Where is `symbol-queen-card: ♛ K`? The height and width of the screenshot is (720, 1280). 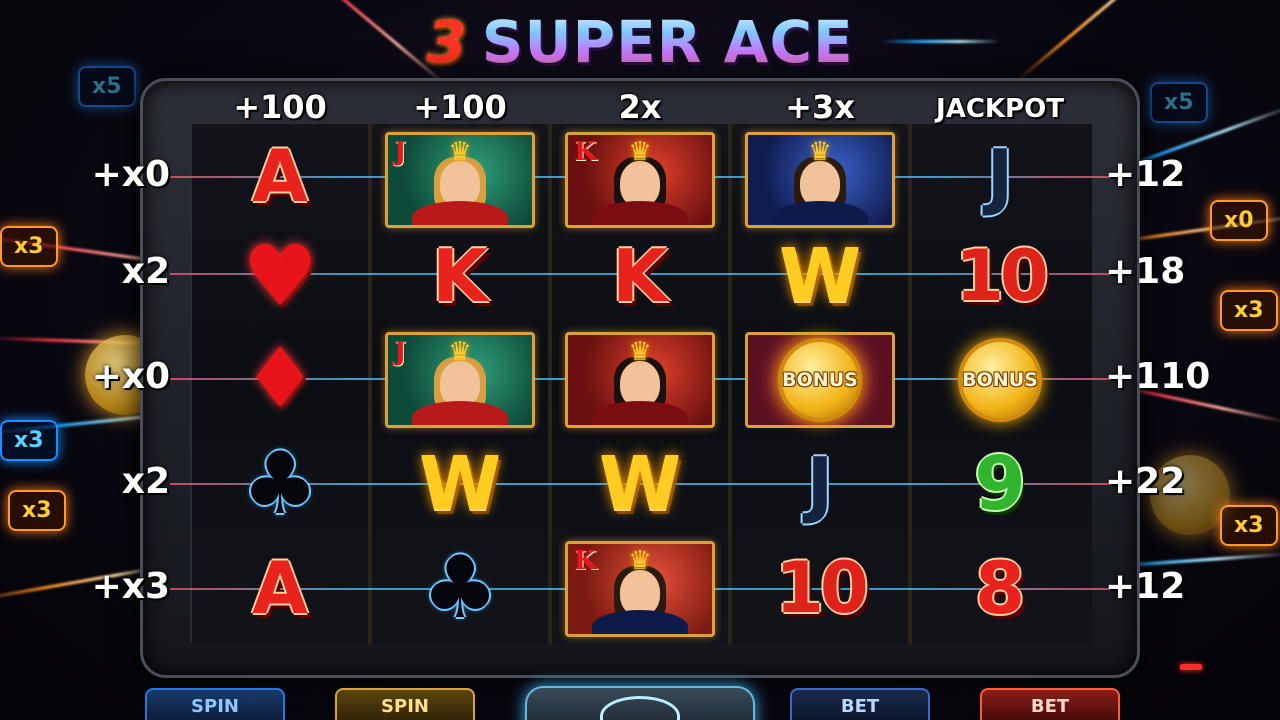
symbol-queen-card: ♛ K is located at coordinates (640, 180).